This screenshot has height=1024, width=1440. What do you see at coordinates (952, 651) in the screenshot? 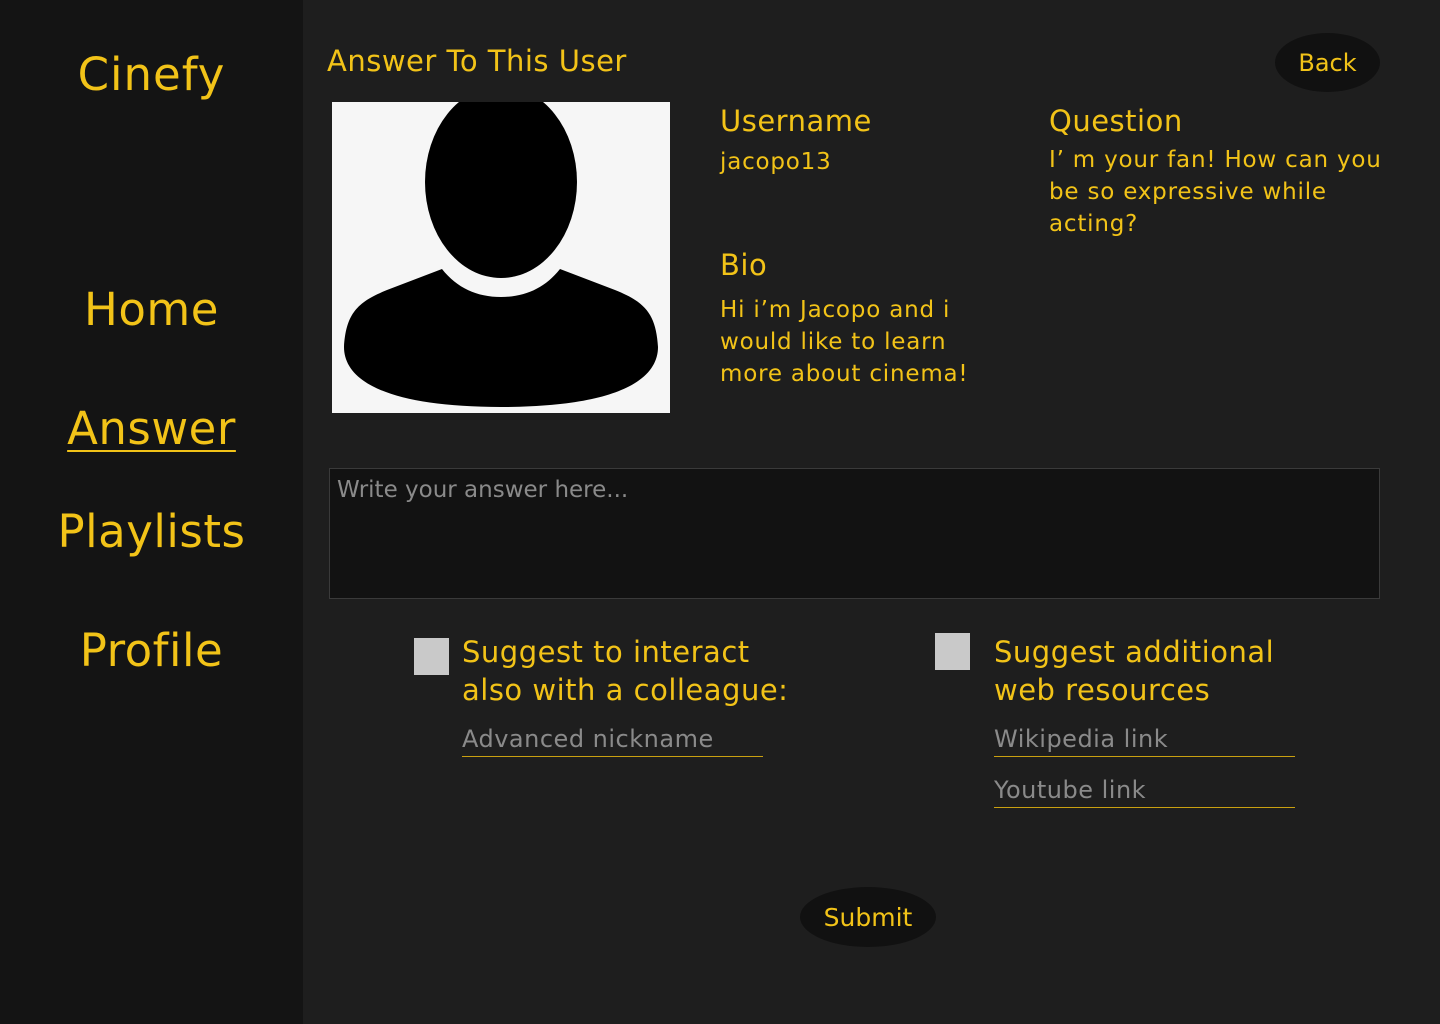
I see `resources-checkbox` at bounding box center [952, 651].